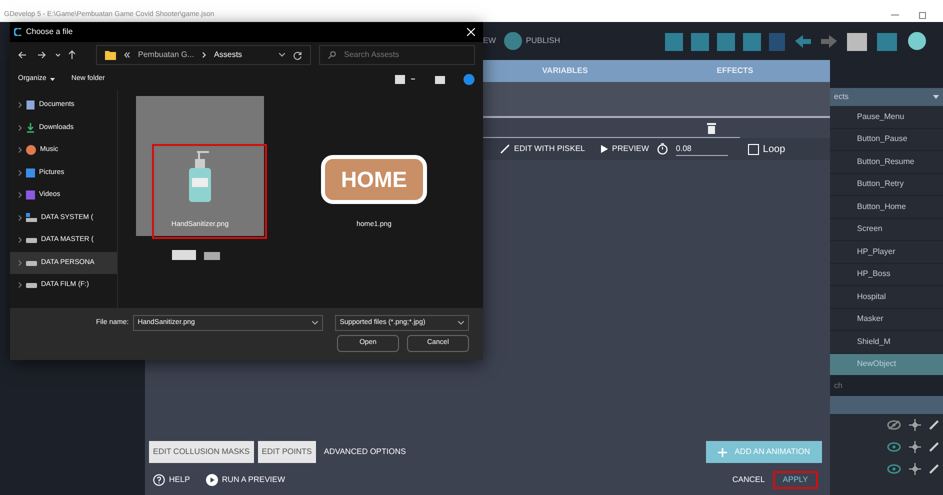 The width and height of the screenshot is (943, 495). I want to click on restore-icon, so click(923, 15).